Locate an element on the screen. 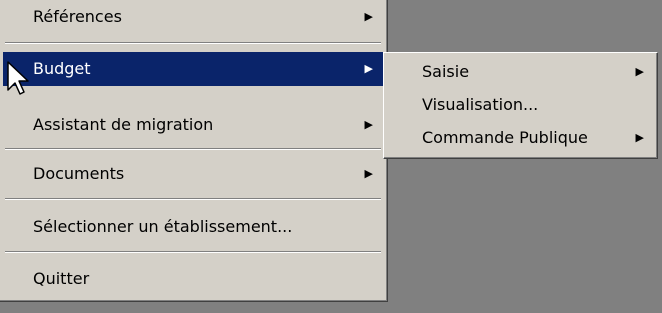  menu-item-budget: Budget ▶ is located at coordinates (193, 69).